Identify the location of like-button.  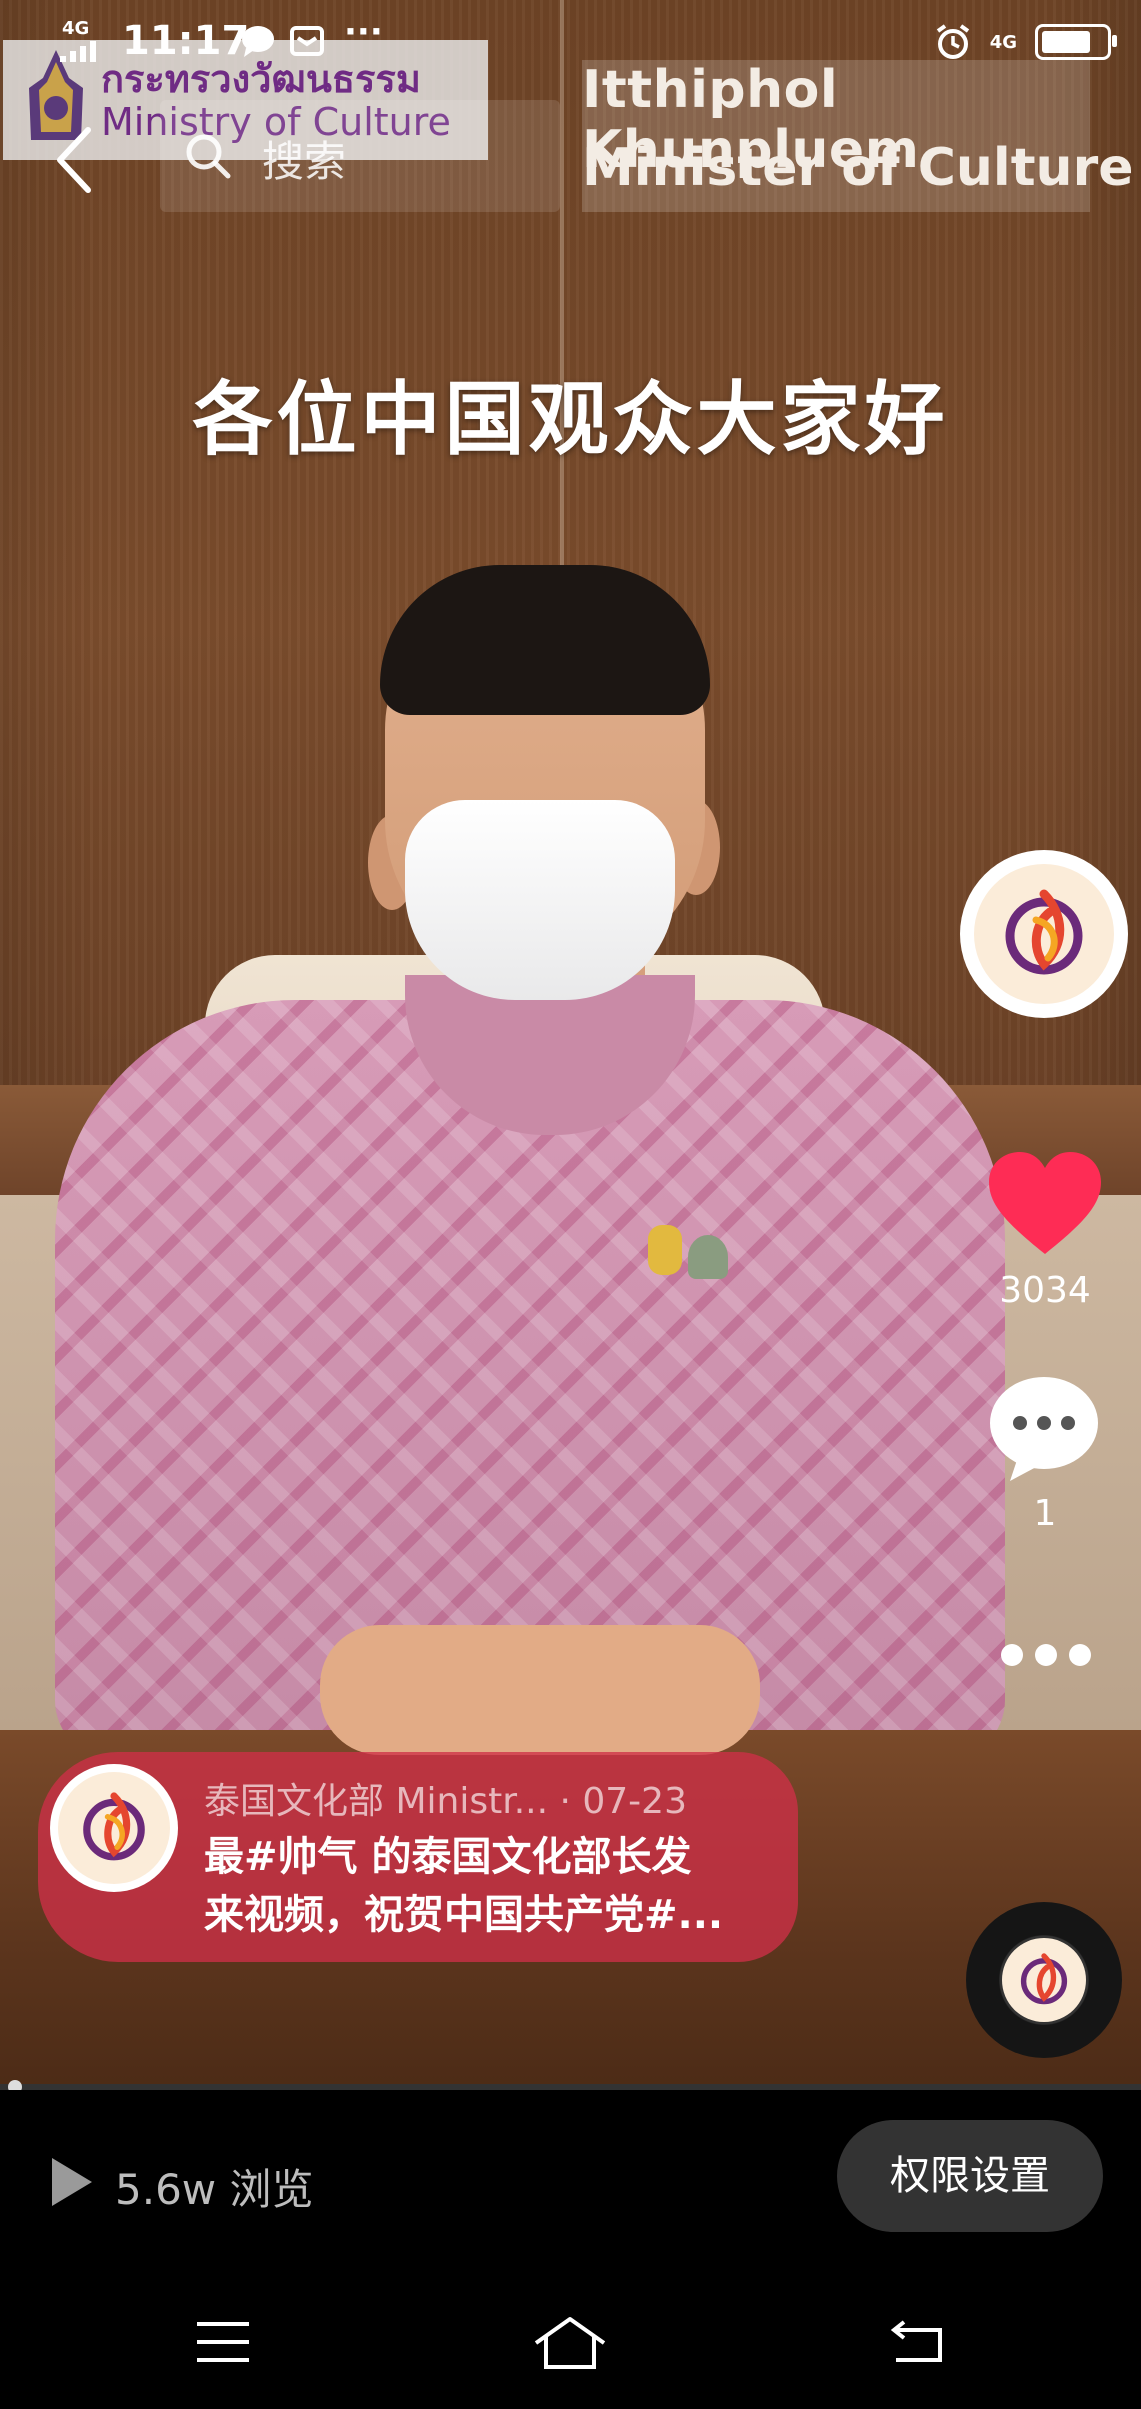
(1045, 1205).